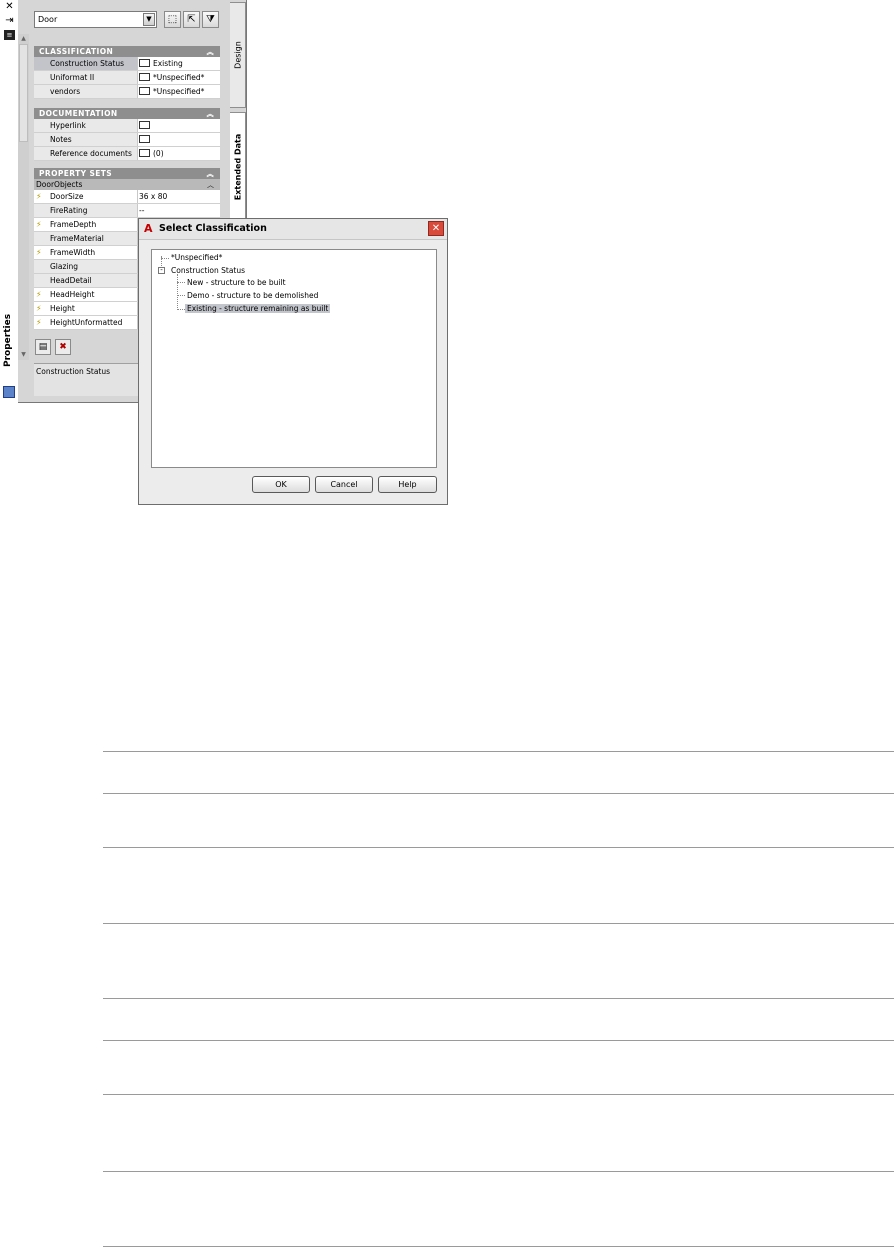 The height and width of the screenshot is (1249, 894). Describe the element at coordinates (127, 78) in the screenshot. I see `property-row: Uniformat II *Unspecified*` at that location.